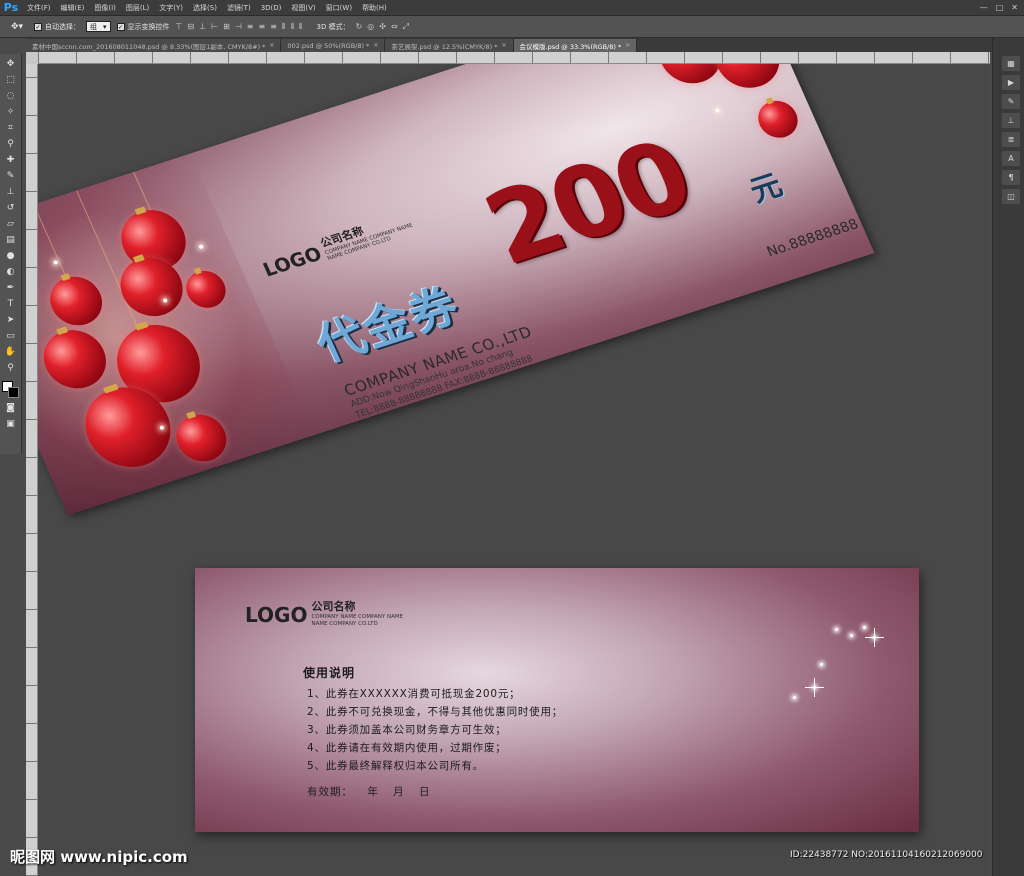 Image resolution: width=1024 pixels, height=876 pixels. What do you see at coordinates (303, 8) in the screenshot?
I see `menu-view: 视图(V)` at bounding box center [303, 8].